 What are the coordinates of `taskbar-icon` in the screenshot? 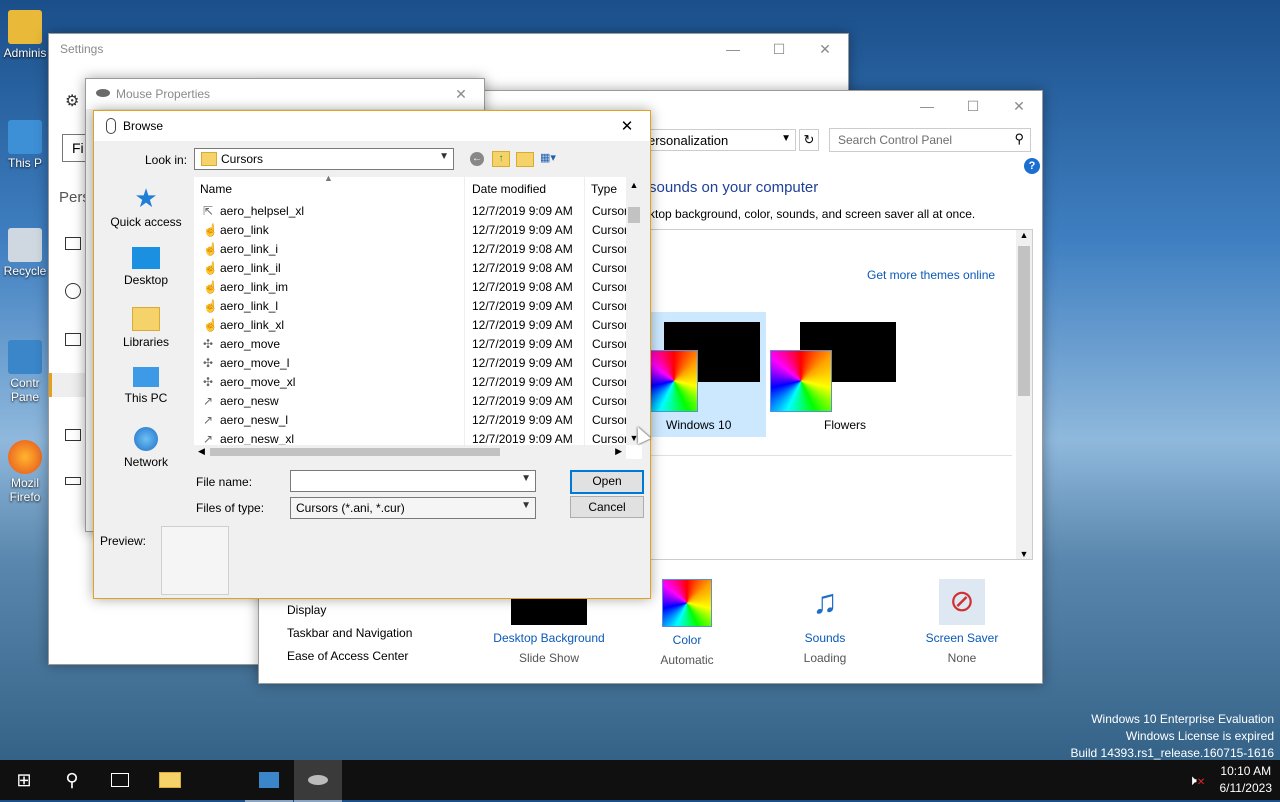 It's located at (73, 481).